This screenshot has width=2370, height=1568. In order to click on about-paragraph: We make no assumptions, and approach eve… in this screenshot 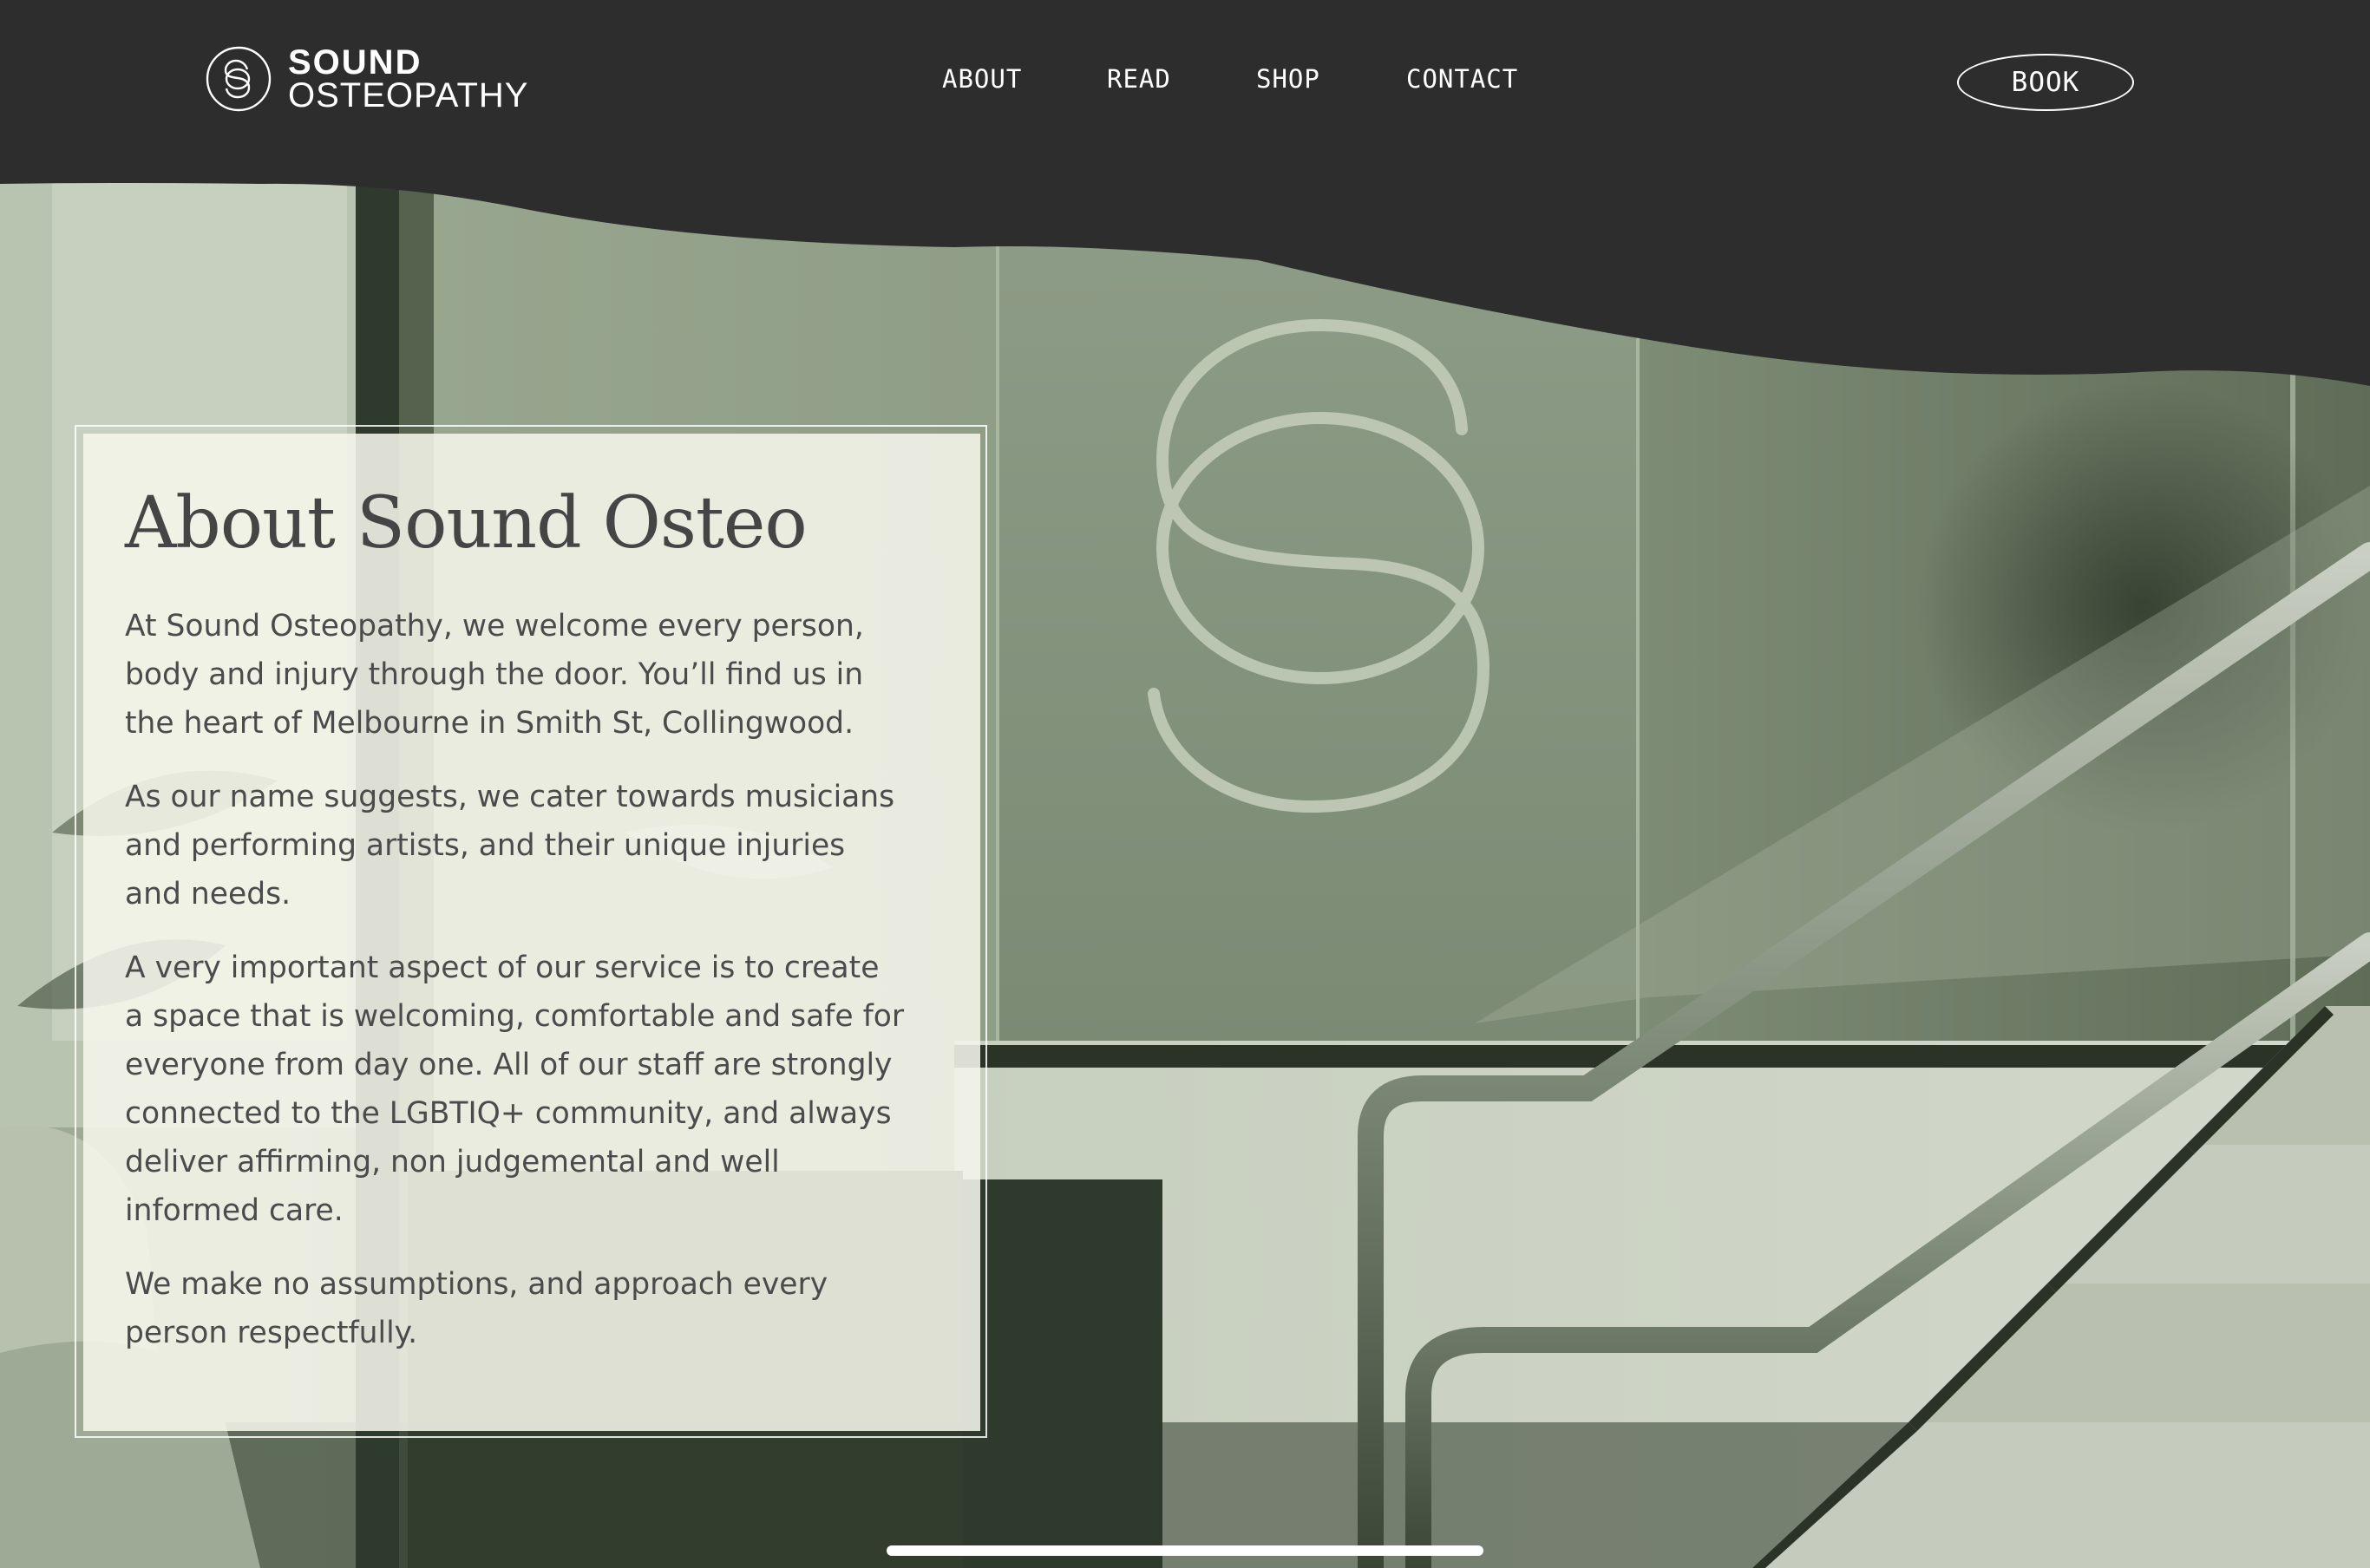, I will do `click(476, 1309)`.